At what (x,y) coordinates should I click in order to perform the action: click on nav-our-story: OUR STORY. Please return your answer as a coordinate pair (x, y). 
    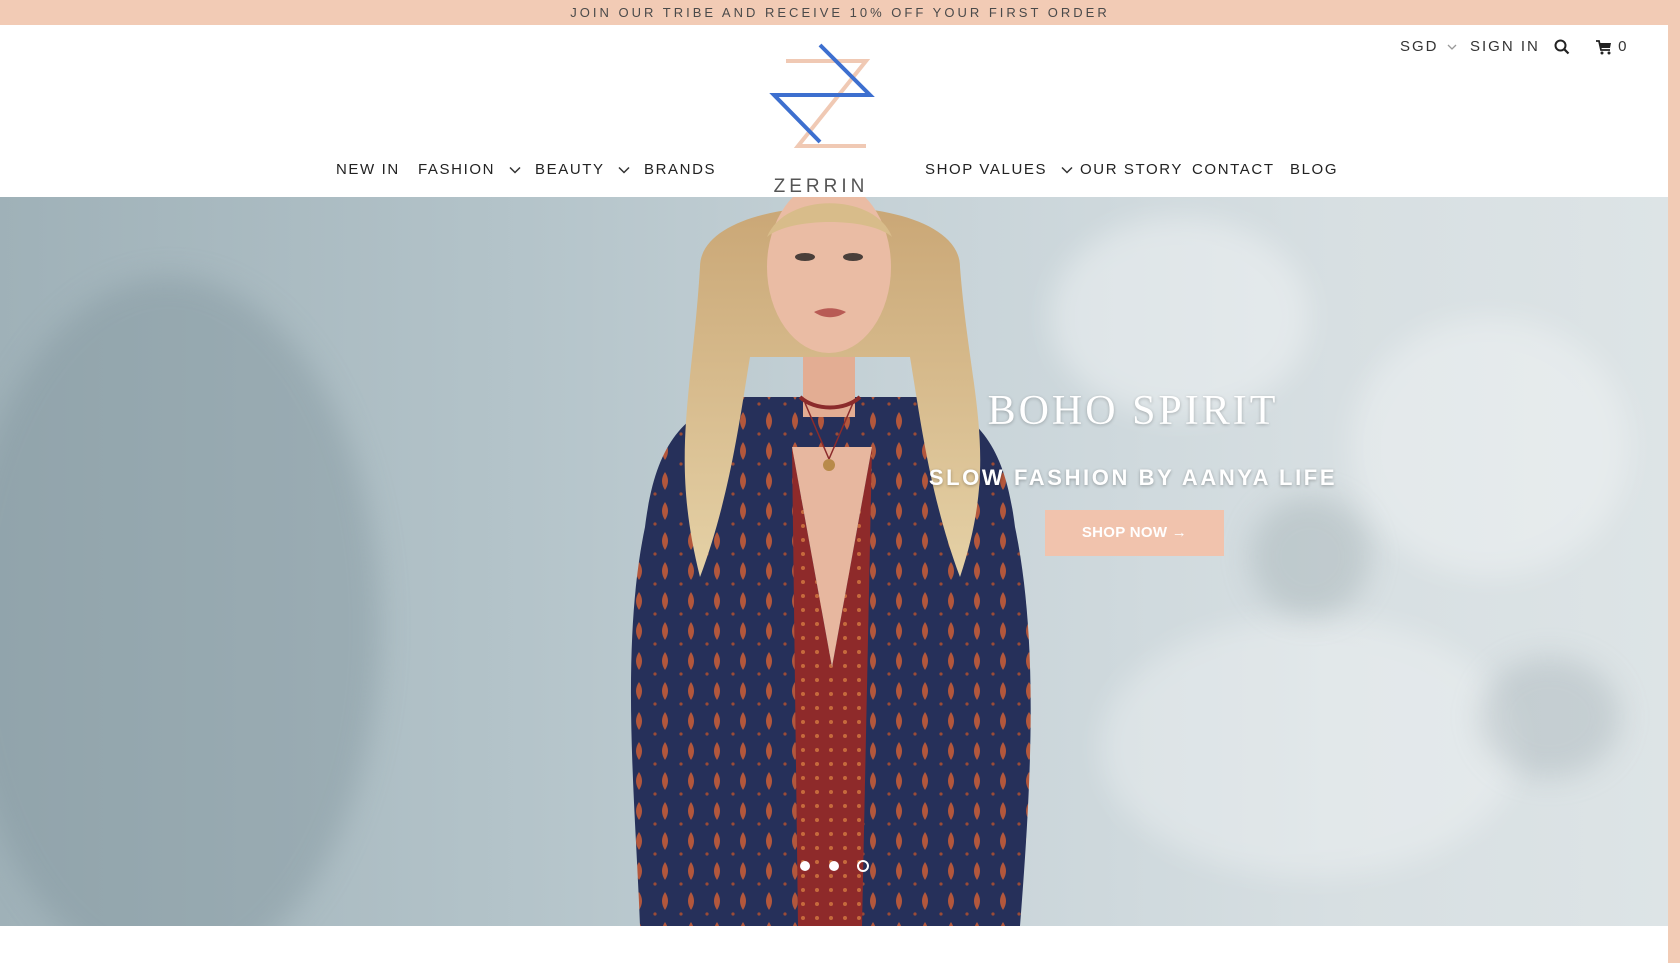
    Looking at the image, I should click on (1131, 170).